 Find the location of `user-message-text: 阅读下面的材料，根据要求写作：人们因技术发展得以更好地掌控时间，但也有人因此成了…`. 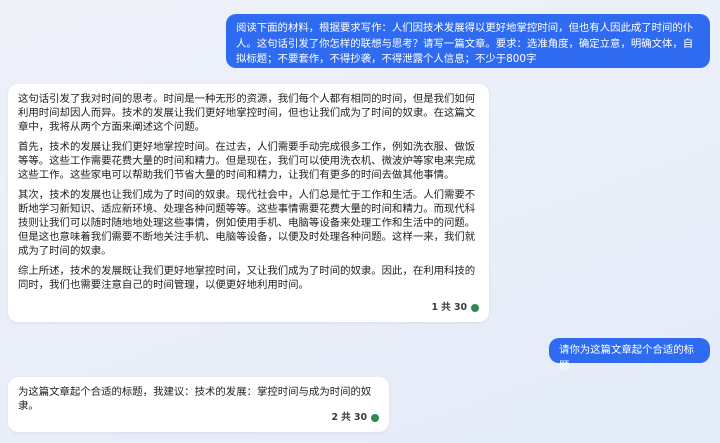

user-message-text: 阅读下面的材料，根据要求写作：人们因技术发展得以更好地掌控时间，但也有人因此成了… is located at coordinates (465, 44).